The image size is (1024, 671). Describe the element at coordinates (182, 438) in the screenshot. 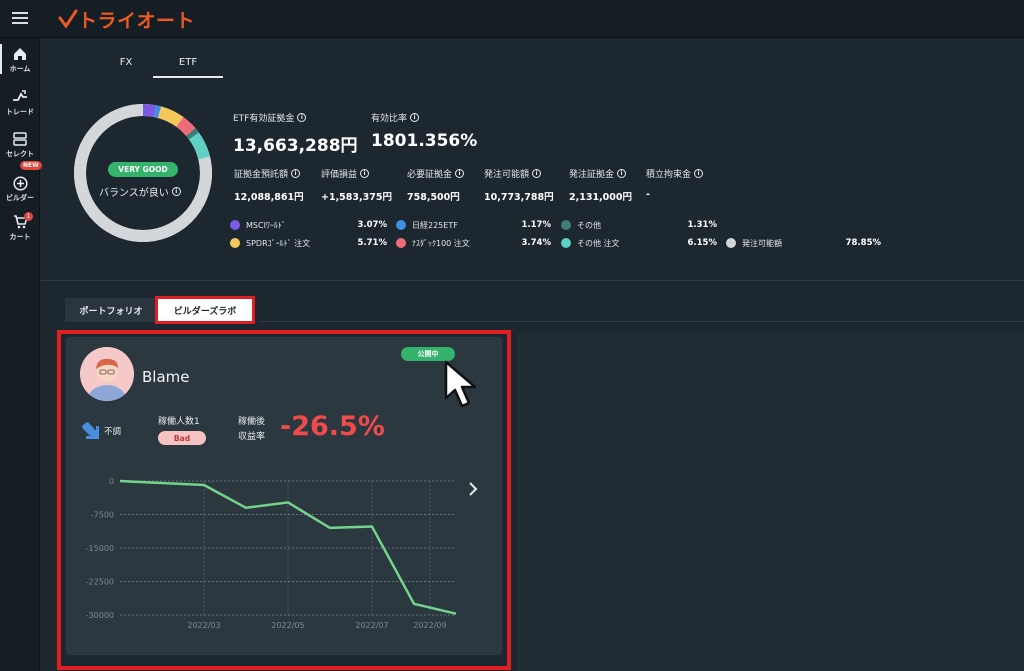

I see `bad-badge: Bad` at that location.